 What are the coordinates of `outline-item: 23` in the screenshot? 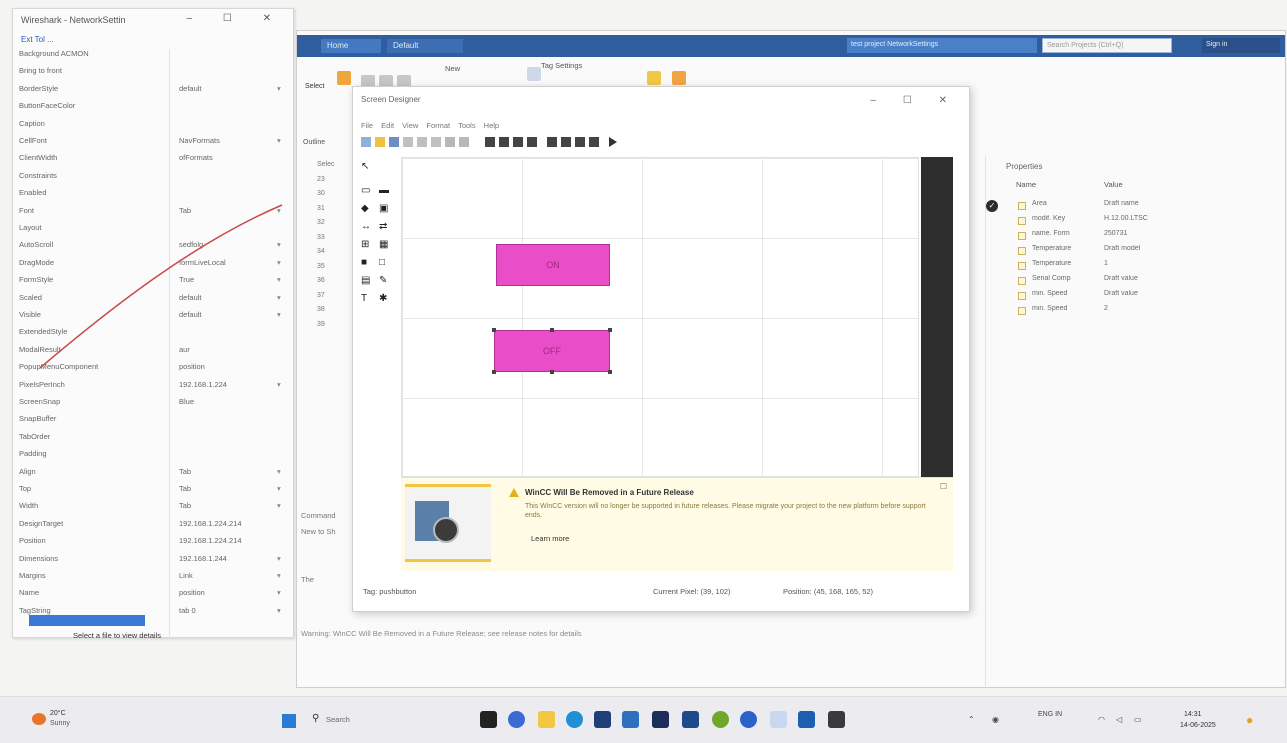 It's located at (321, 179).